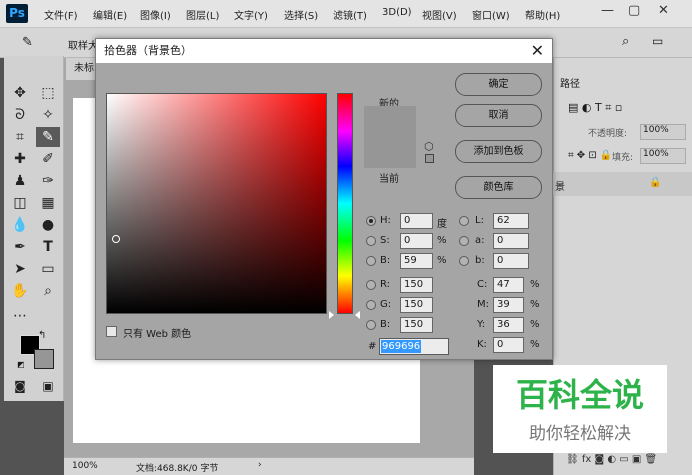 This screenshot has width=692, height=475. What do you see at coordinates (61, 14) in the screenshot?
I see `menu-file: 文件(F)` at bounding box center [61, 14].